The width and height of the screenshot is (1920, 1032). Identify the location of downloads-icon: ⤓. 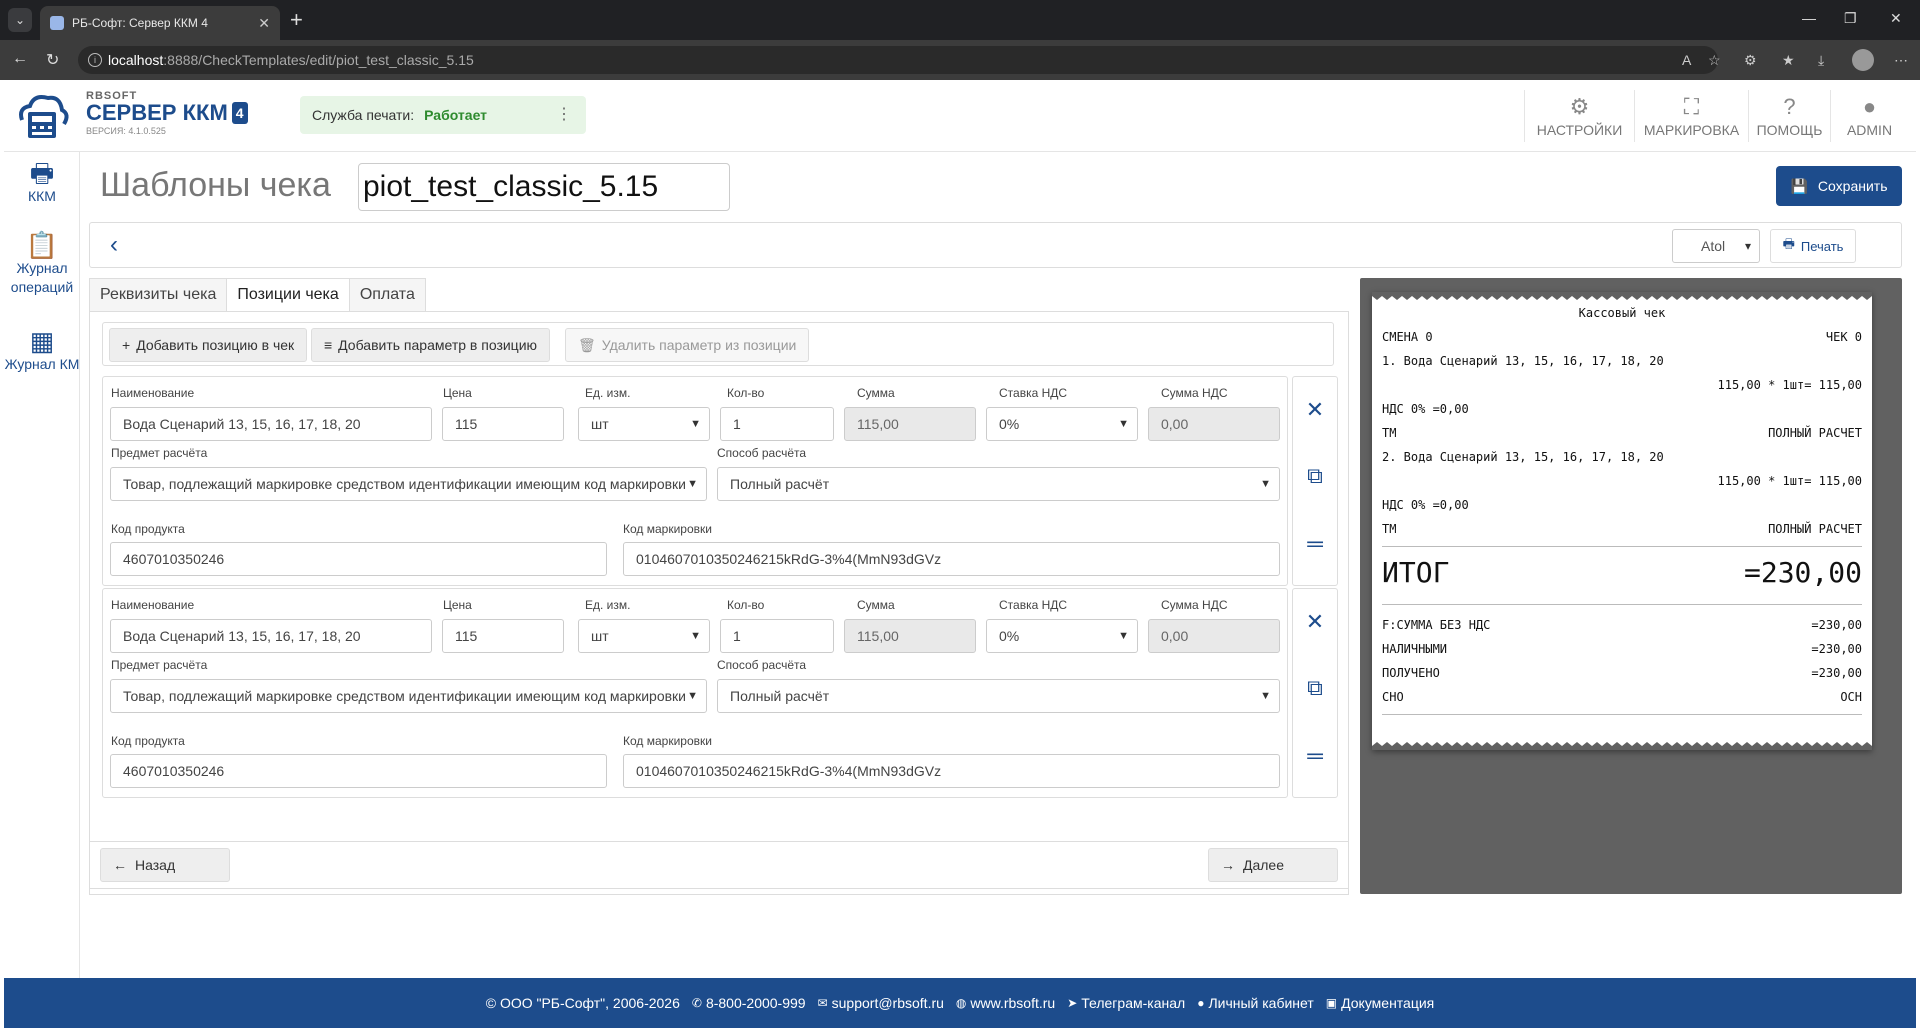
(1821, 60).